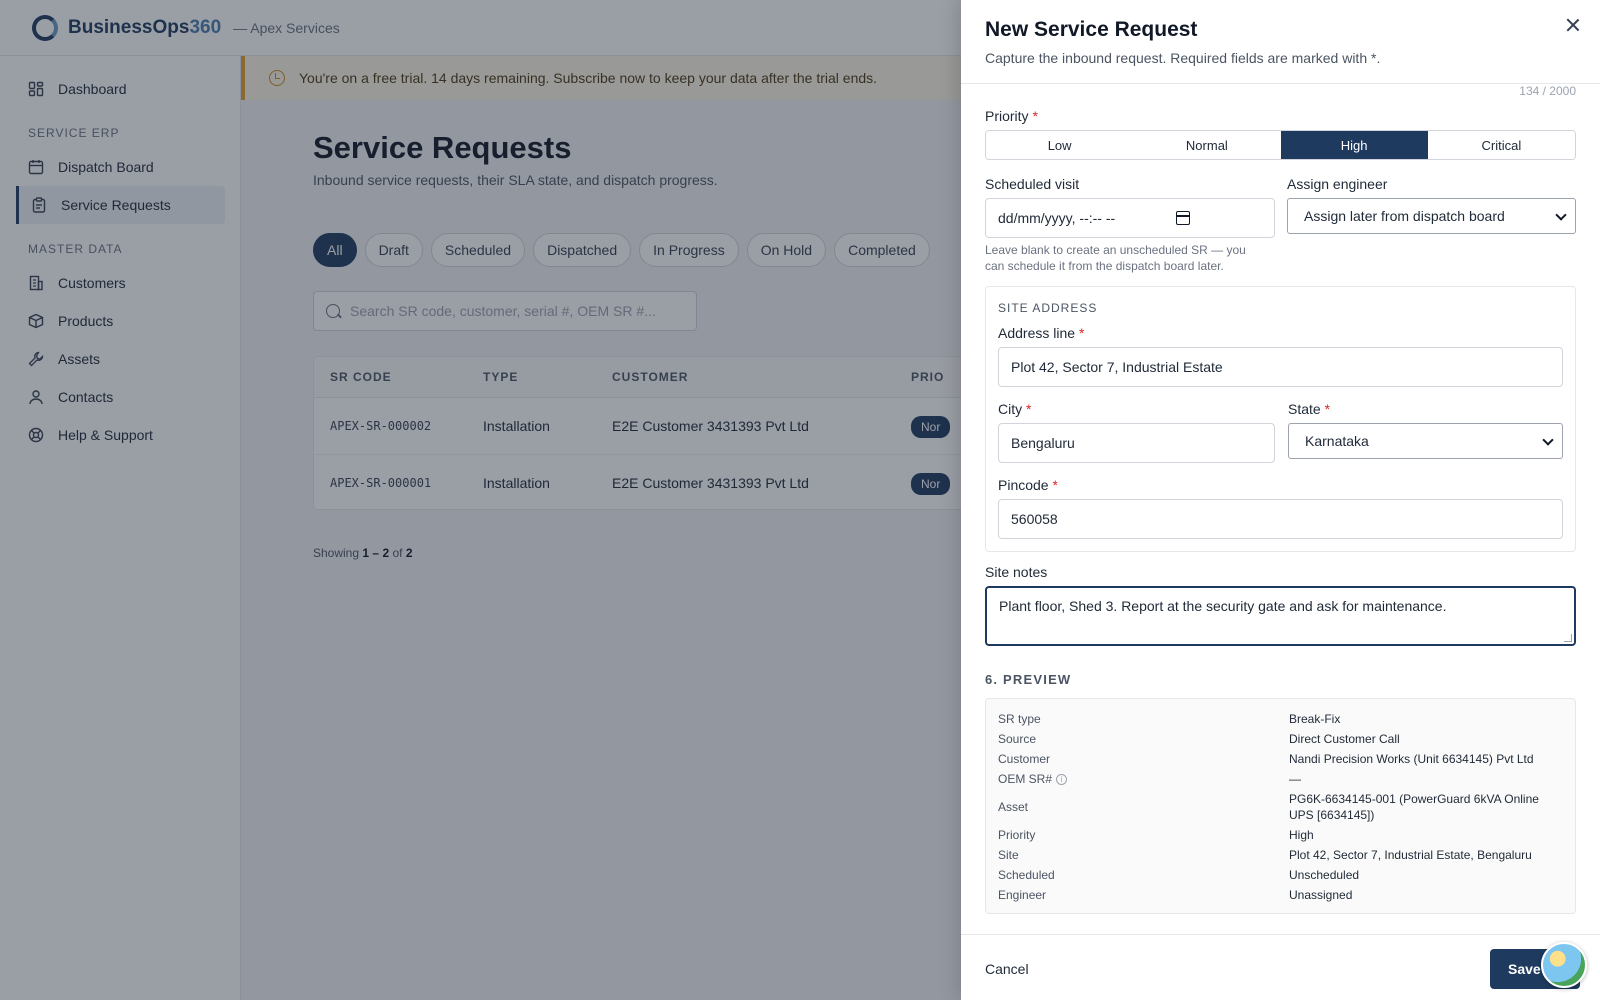 Image resolution: width=1600 pixels, height=1000 pixels. Describe the element at coordinates (1028, 485) in the screenshot. I see `pincode-label: Pincode *` at that location.